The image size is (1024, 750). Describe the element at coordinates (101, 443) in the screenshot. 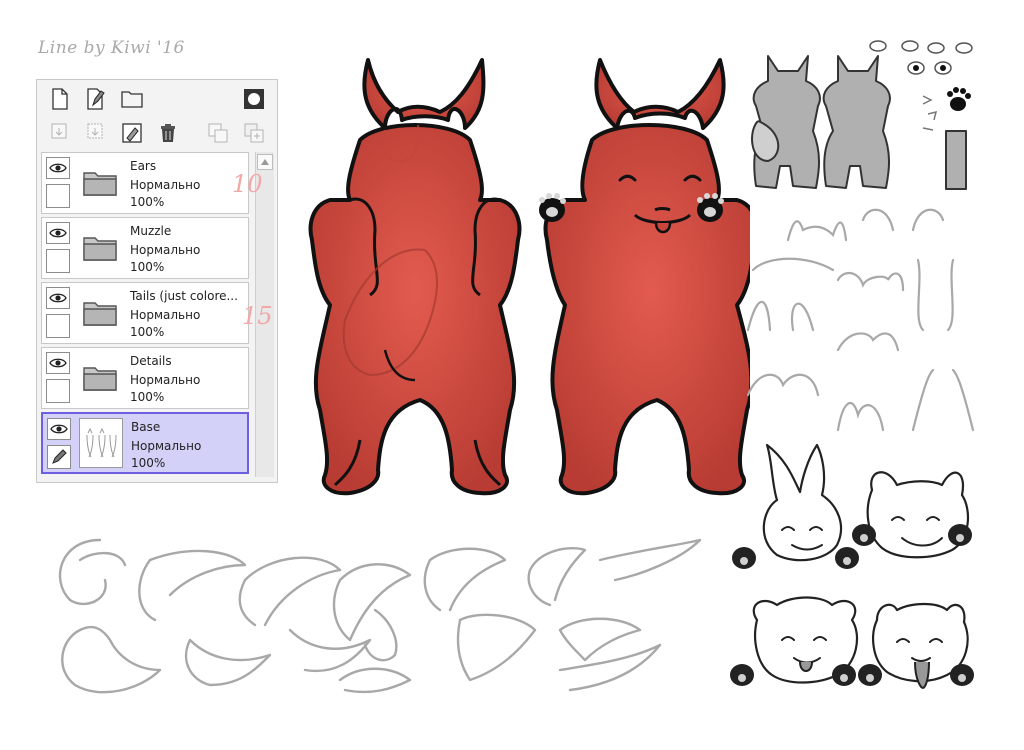

I see `layer-thumbnail` at that location.